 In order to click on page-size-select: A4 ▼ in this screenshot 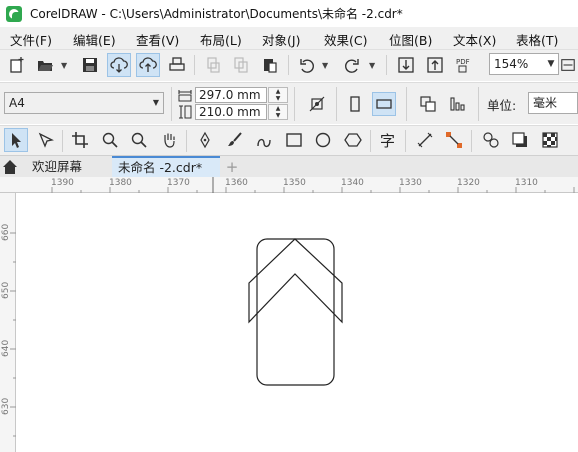, I will do `click(84, 103)`.